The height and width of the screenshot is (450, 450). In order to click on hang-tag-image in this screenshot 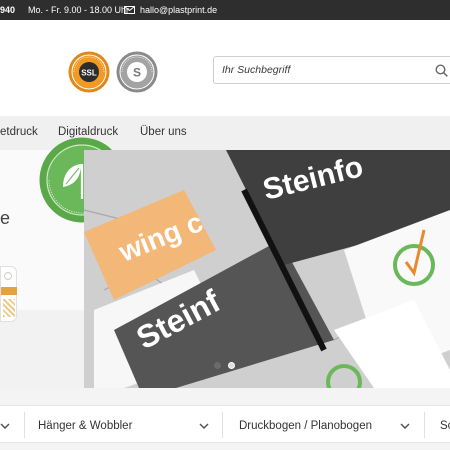, I will do `click(8, 294)`.